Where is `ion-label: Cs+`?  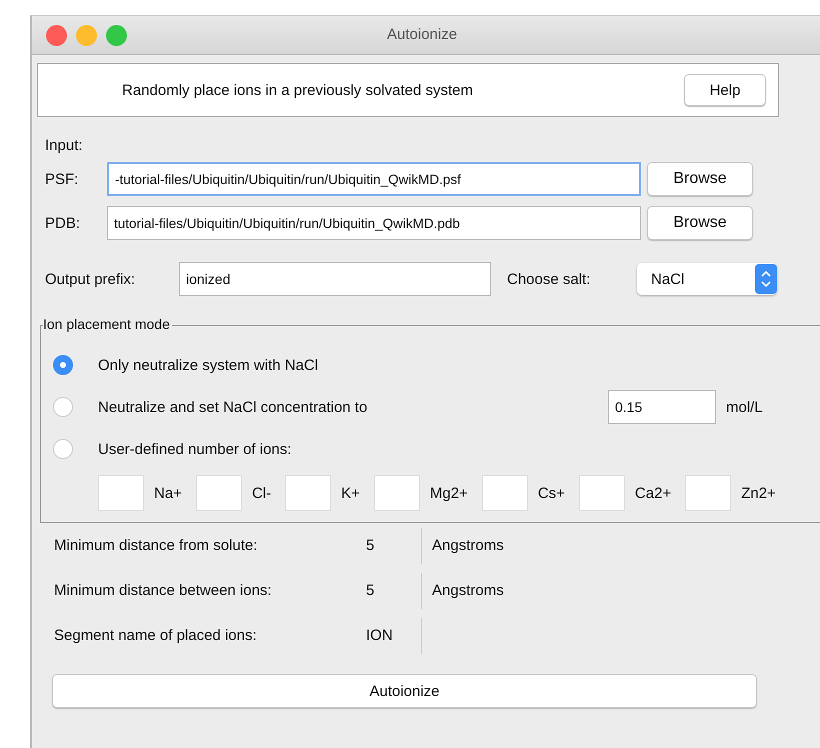 ion-label: Cs+ is located at coordinates (551, 493).